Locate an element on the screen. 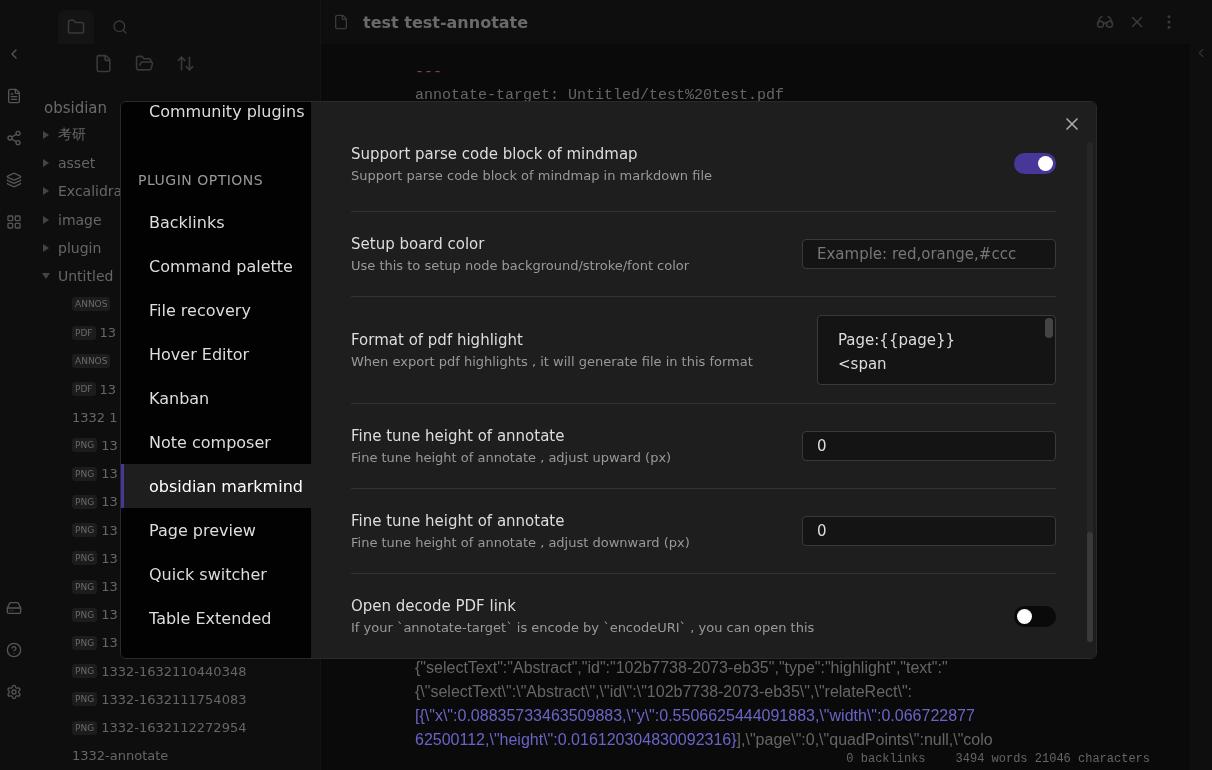 The image size is (1212, 770). setting-name: Format of pdf highlight is located at coordinates (437, 340).